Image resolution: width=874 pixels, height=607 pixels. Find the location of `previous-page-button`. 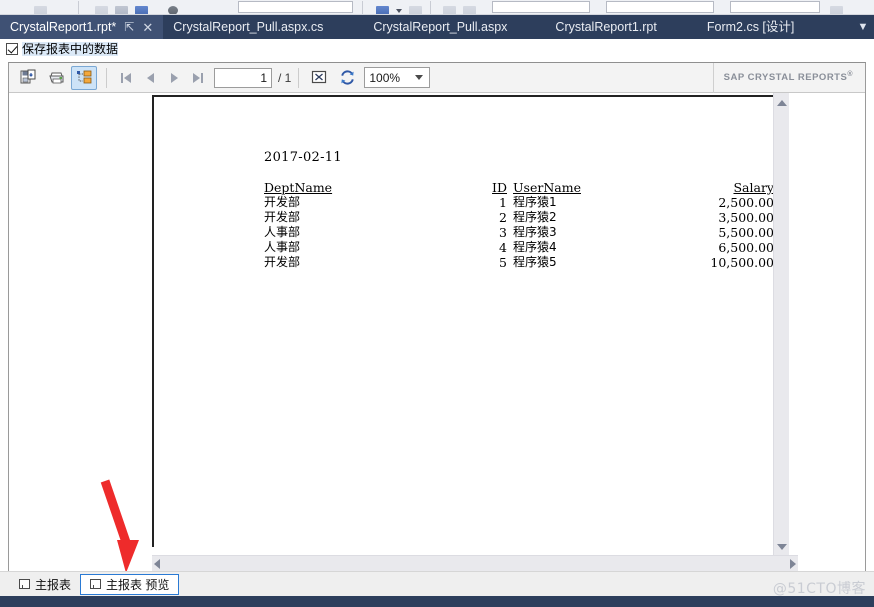

previous-page-button is located at coordinates (150, 78).